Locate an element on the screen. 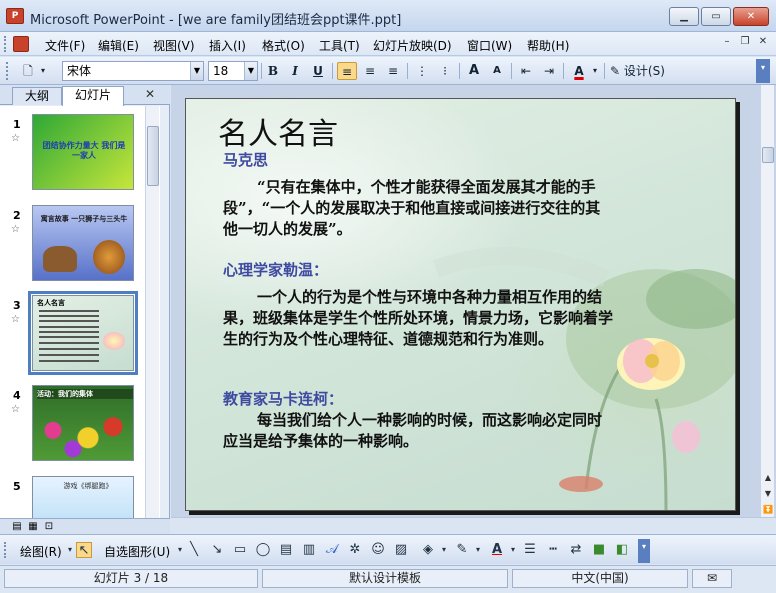 The image size is (776, 593). decrease-indent-icon: ⇤ is located at coordinates (526, 71).